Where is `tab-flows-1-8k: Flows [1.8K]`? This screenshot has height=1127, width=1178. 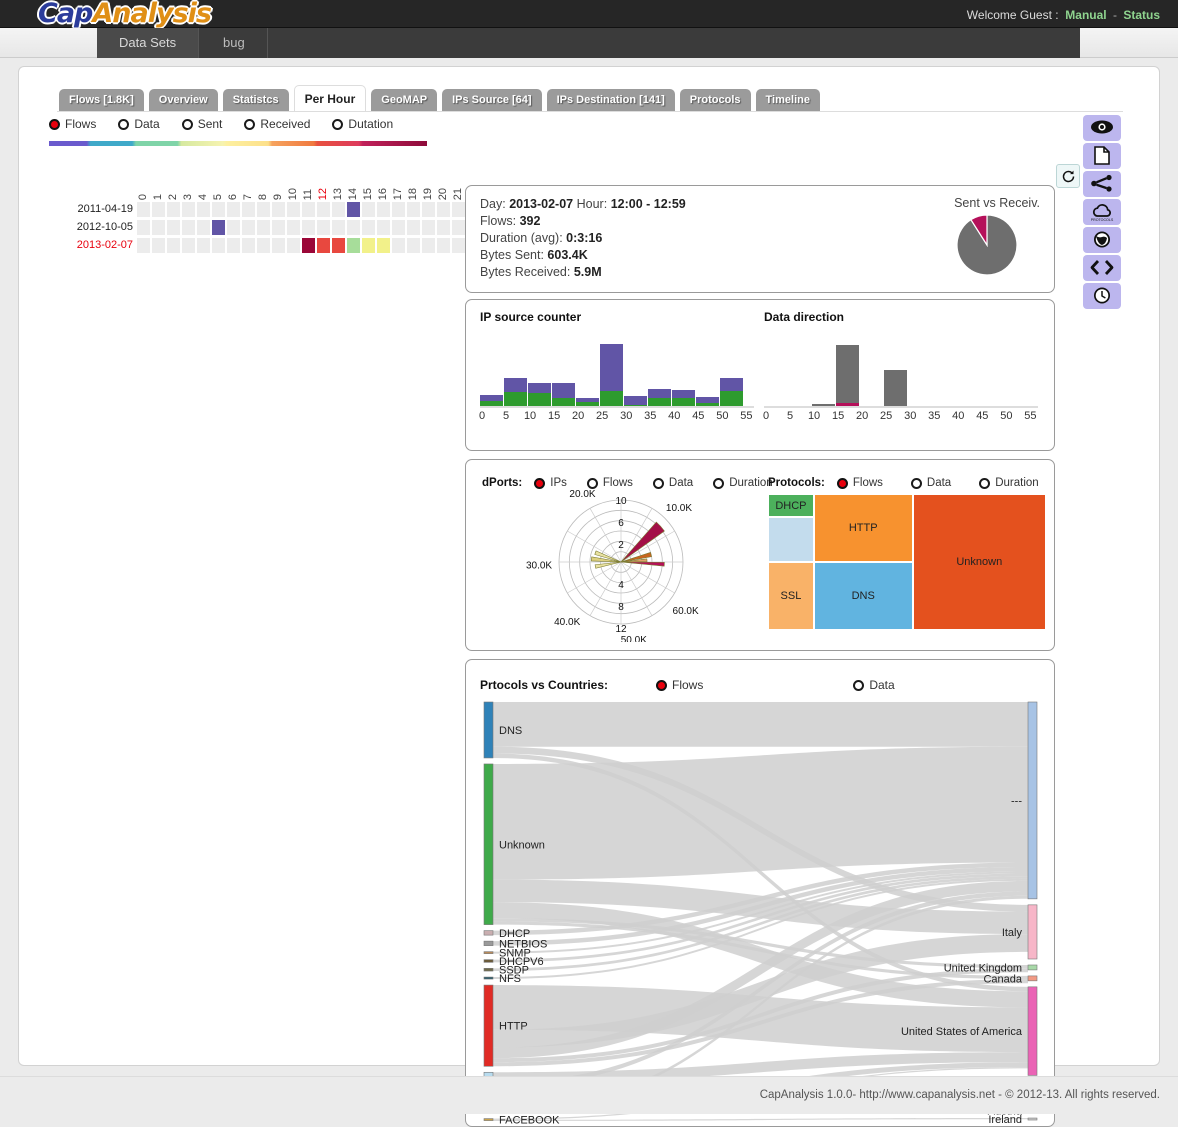 tab-flows-1-8k: Flows [1.8K] is located at coordinates (101, 100).